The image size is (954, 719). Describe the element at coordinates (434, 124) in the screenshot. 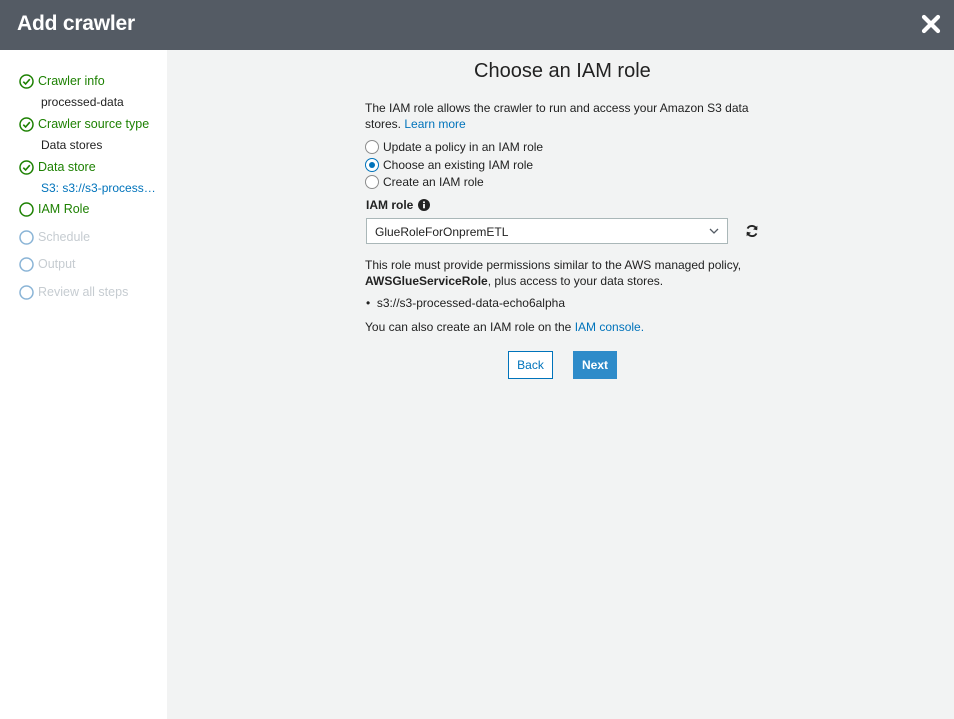

I see `learn-more-link: Learn more` at that location.